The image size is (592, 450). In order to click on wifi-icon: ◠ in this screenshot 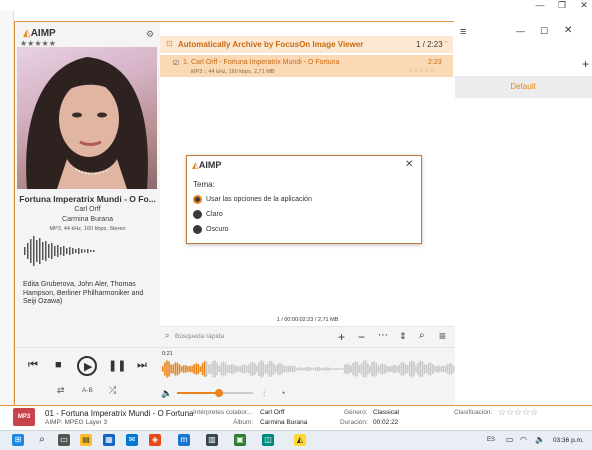, I will do `click(523, 439)`.